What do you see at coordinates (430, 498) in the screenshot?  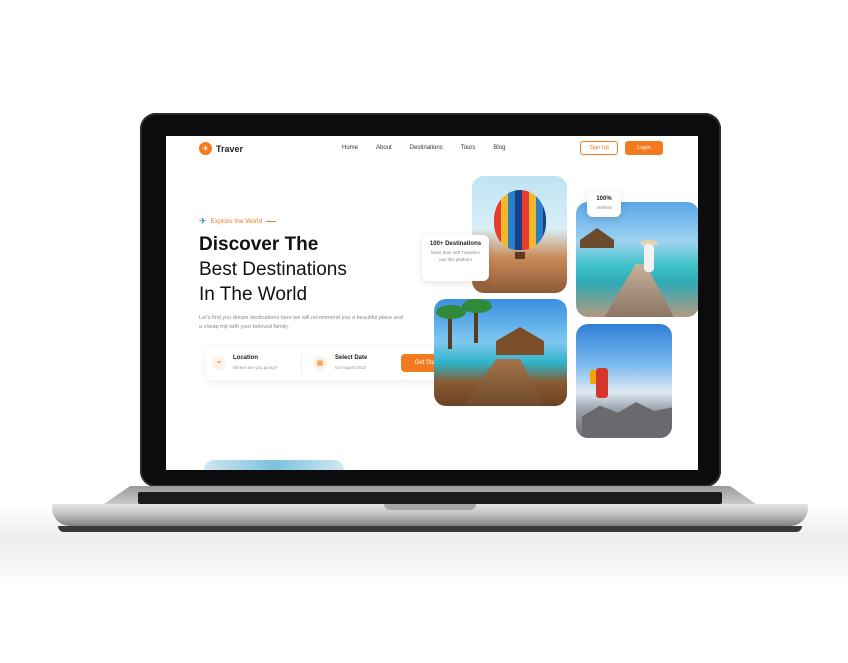 I see `laptop-keyboard` at bounding box center [430, 498].